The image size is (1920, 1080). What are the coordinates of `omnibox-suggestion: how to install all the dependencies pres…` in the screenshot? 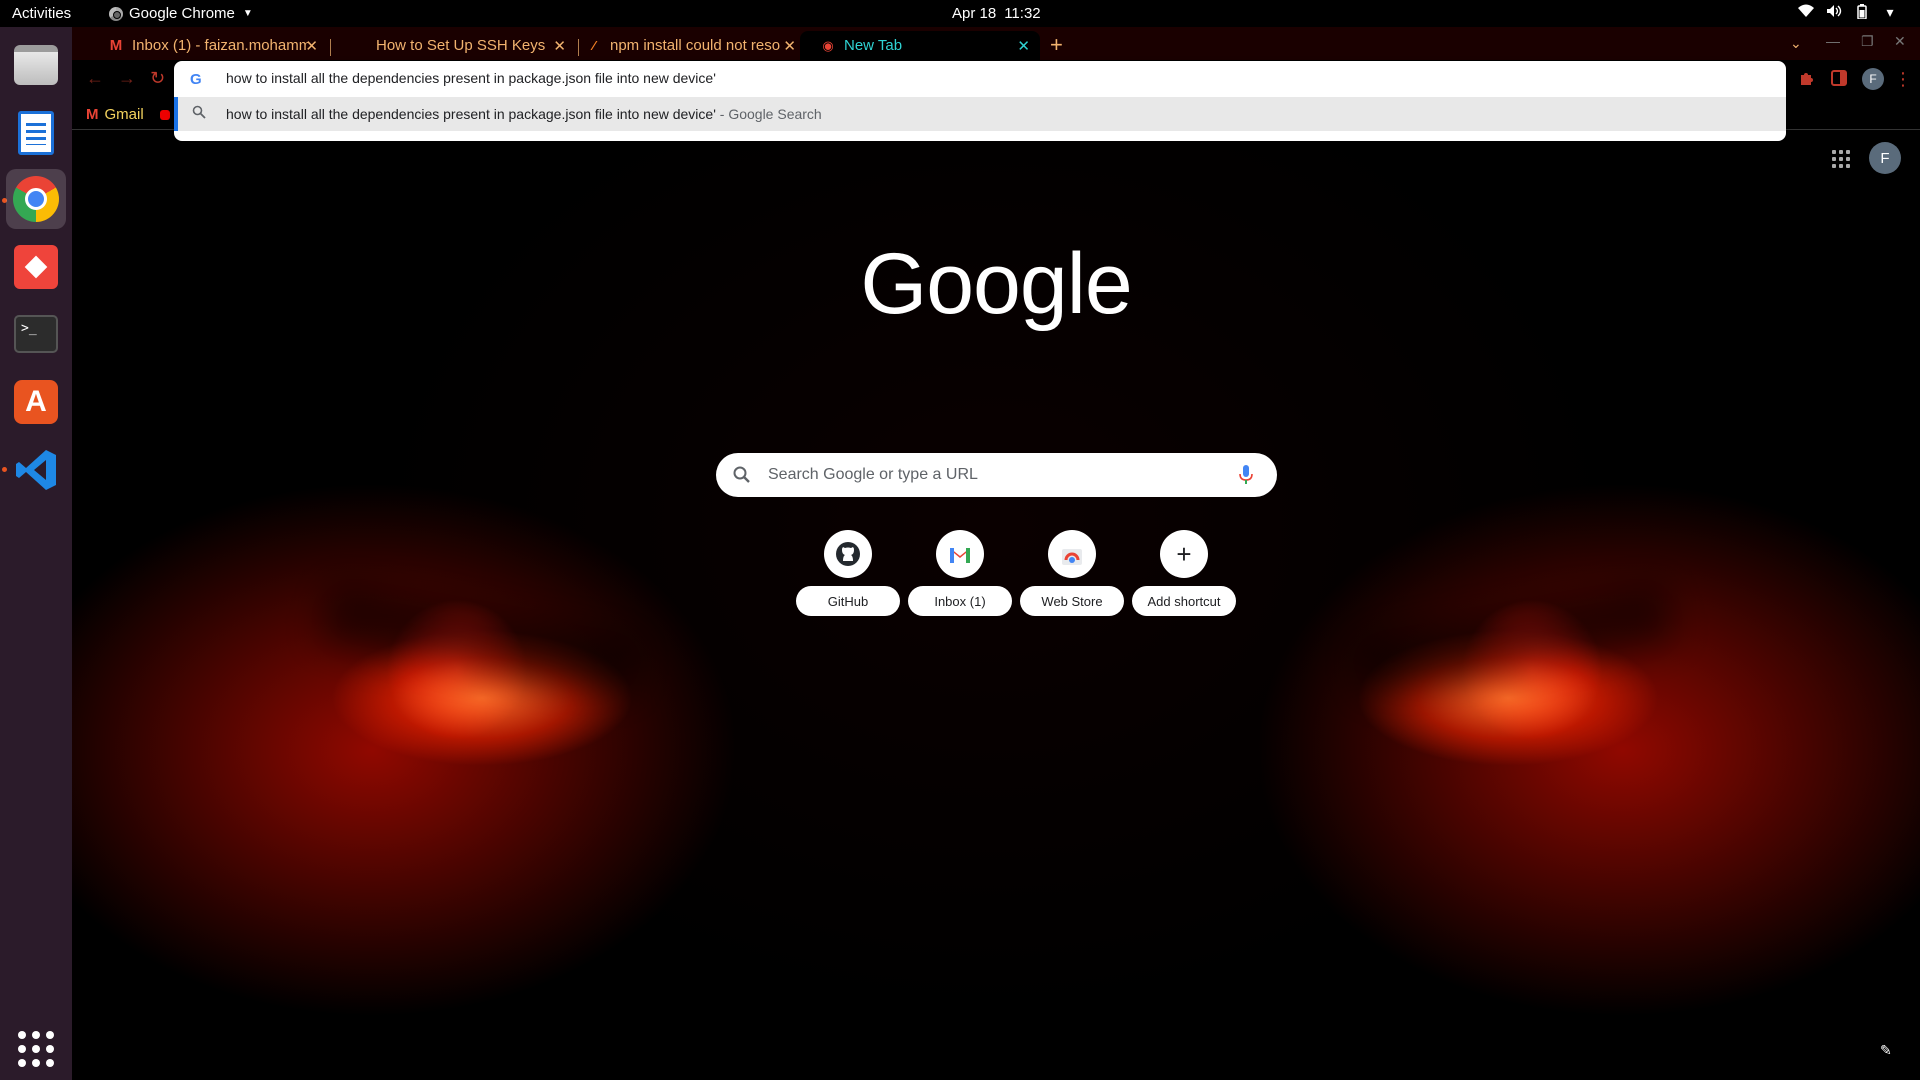 It's located at (980, 114).